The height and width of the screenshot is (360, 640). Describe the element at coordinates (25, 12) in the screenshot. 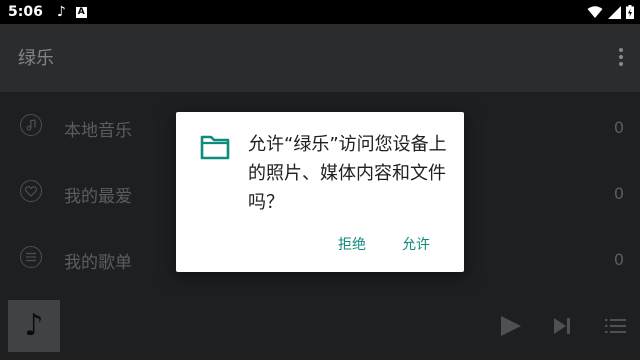

I see `status-time: 5:06` at that location.